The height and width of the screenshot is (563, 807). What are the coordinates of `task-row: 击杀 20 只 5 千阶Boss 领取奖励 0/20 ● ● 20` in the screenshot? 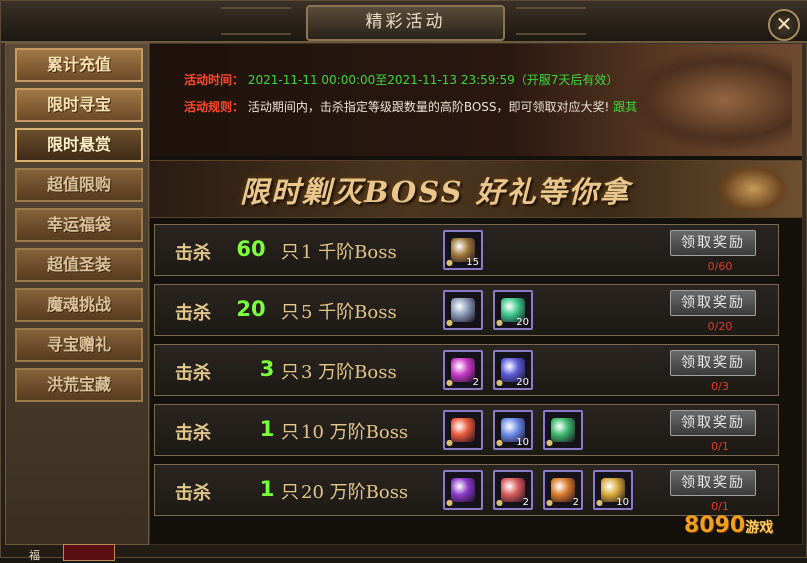 It's located at (466, 310).